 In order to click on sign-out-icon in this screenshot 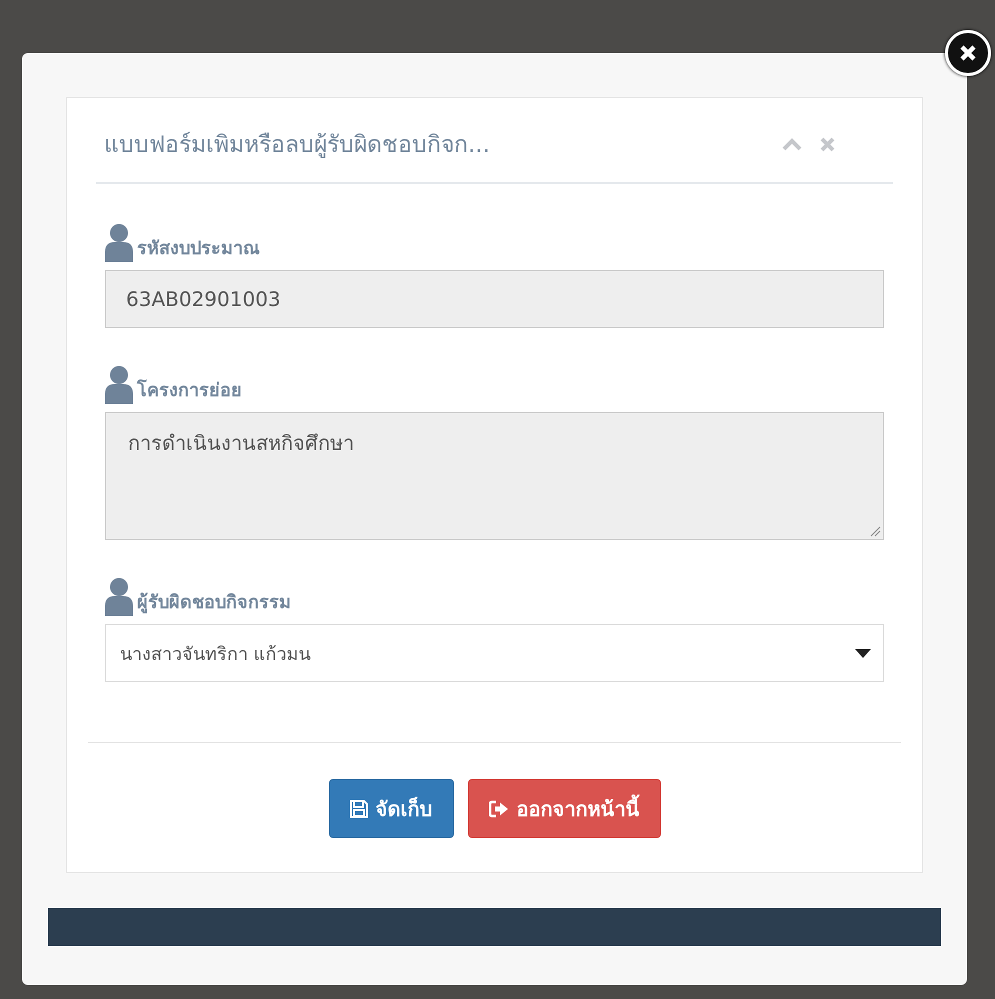, I will do `click(498, 809)`.